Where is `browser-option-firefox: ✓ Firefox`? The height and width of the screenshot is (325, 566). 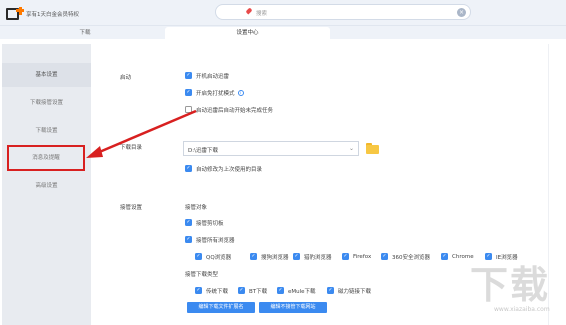 browser-option-firefox: ✓ Firefox is located at coordinates (356, 256).